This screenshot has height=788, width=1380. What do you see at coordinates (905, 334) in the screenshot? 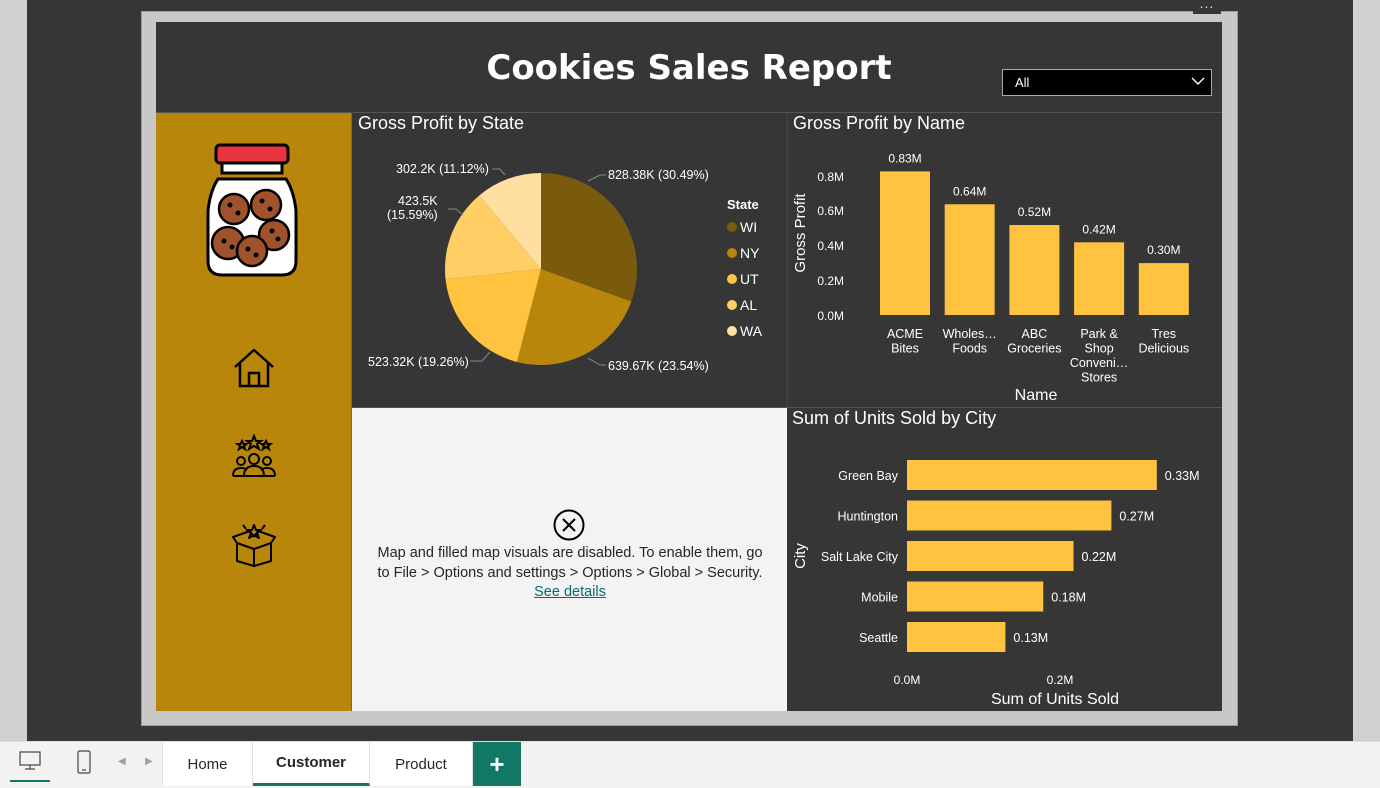
I see `x-category-label: ACME` at bounding box center [905, 334].